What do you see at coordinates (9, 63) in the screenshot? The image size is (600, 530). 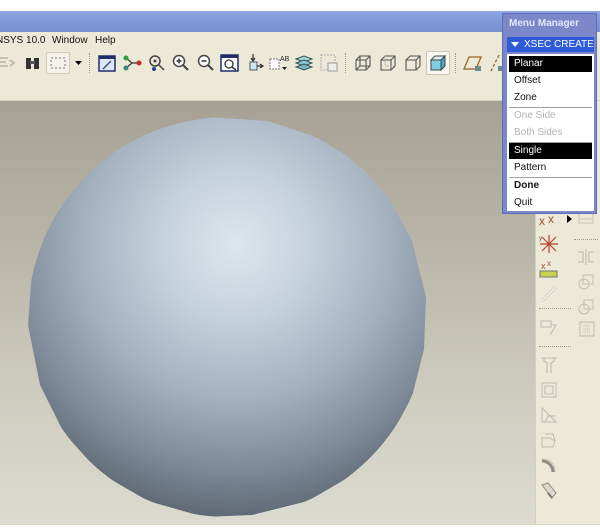 I see `redo-icon` at bounding box center [9, 63].